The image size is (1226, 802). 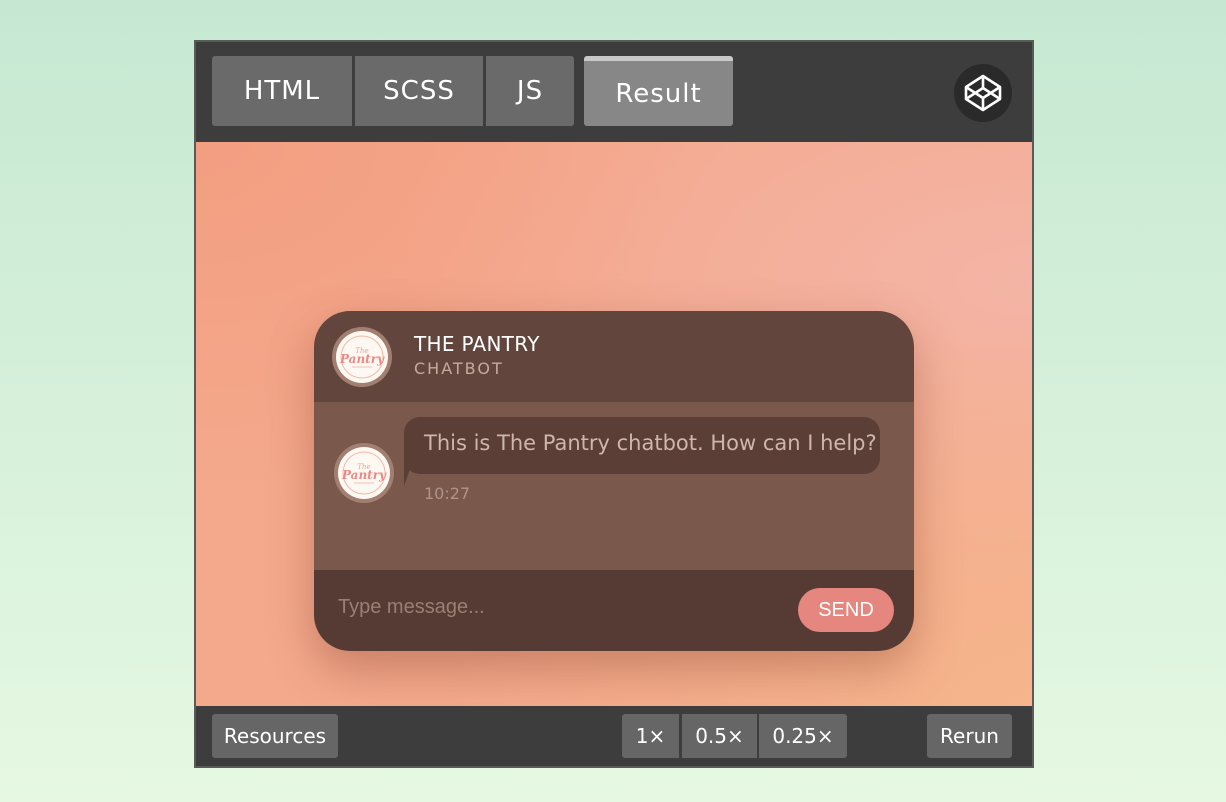 What do you see at coordinates (969, 736) in the screenshot?
I see `rerun-button: Rerun` at bounding box center [969, 736].